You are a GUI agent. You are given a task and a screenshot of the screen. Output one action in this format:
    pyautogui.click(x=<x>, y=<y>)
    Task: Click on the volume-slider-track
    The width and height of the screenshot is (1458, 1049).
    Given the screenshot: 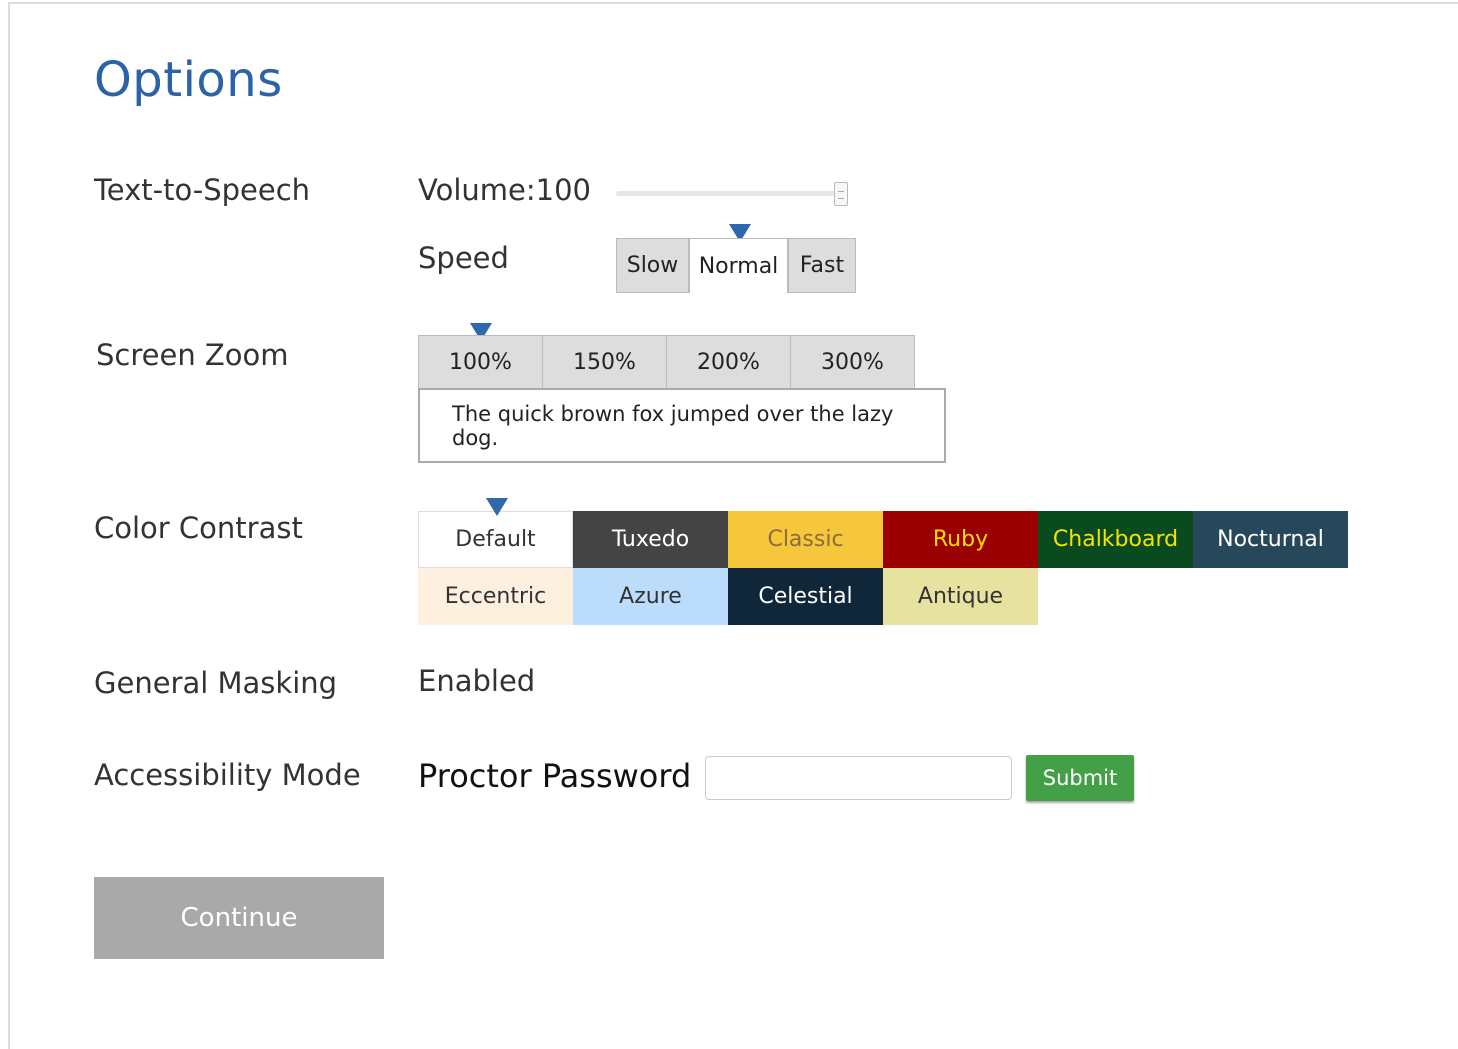 What is the action you would take?
    pyautogui.click(x=729, y=193)
    